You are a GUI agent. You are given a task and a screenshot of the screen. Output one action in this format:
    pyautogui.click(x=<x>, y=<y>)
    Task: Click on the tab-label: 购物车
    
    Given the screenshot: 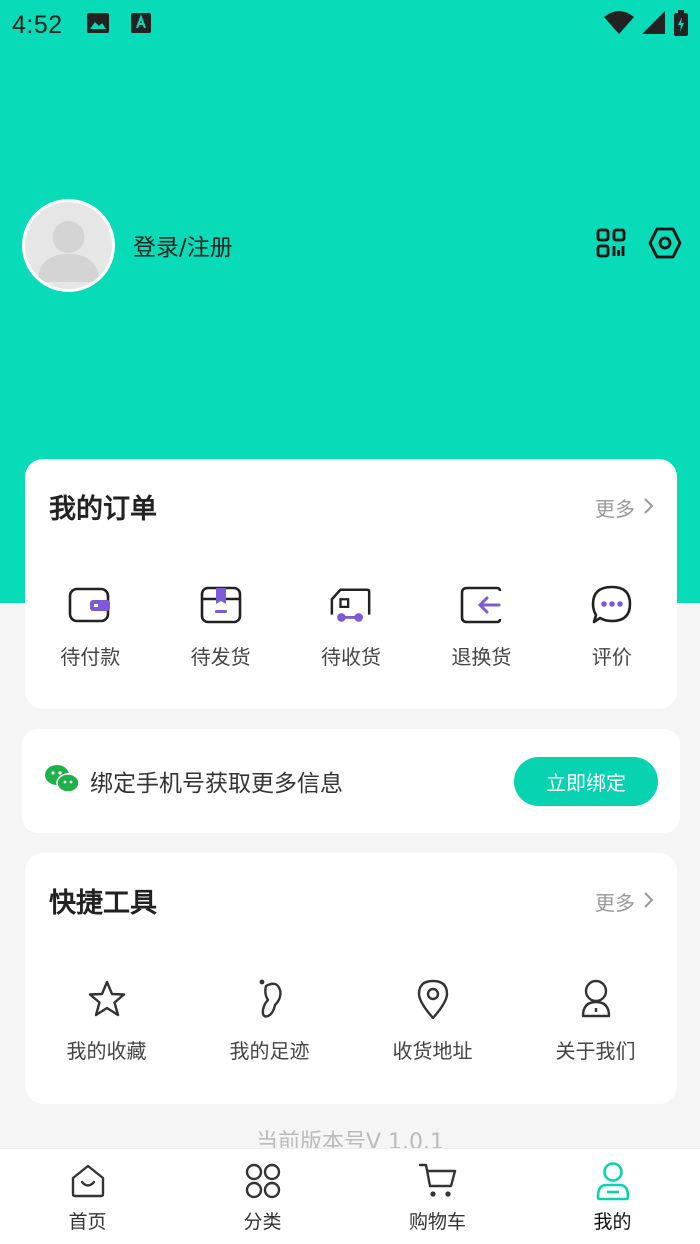 What is the action you would take?
    pyautogui.click(x=437, y=1222)
    